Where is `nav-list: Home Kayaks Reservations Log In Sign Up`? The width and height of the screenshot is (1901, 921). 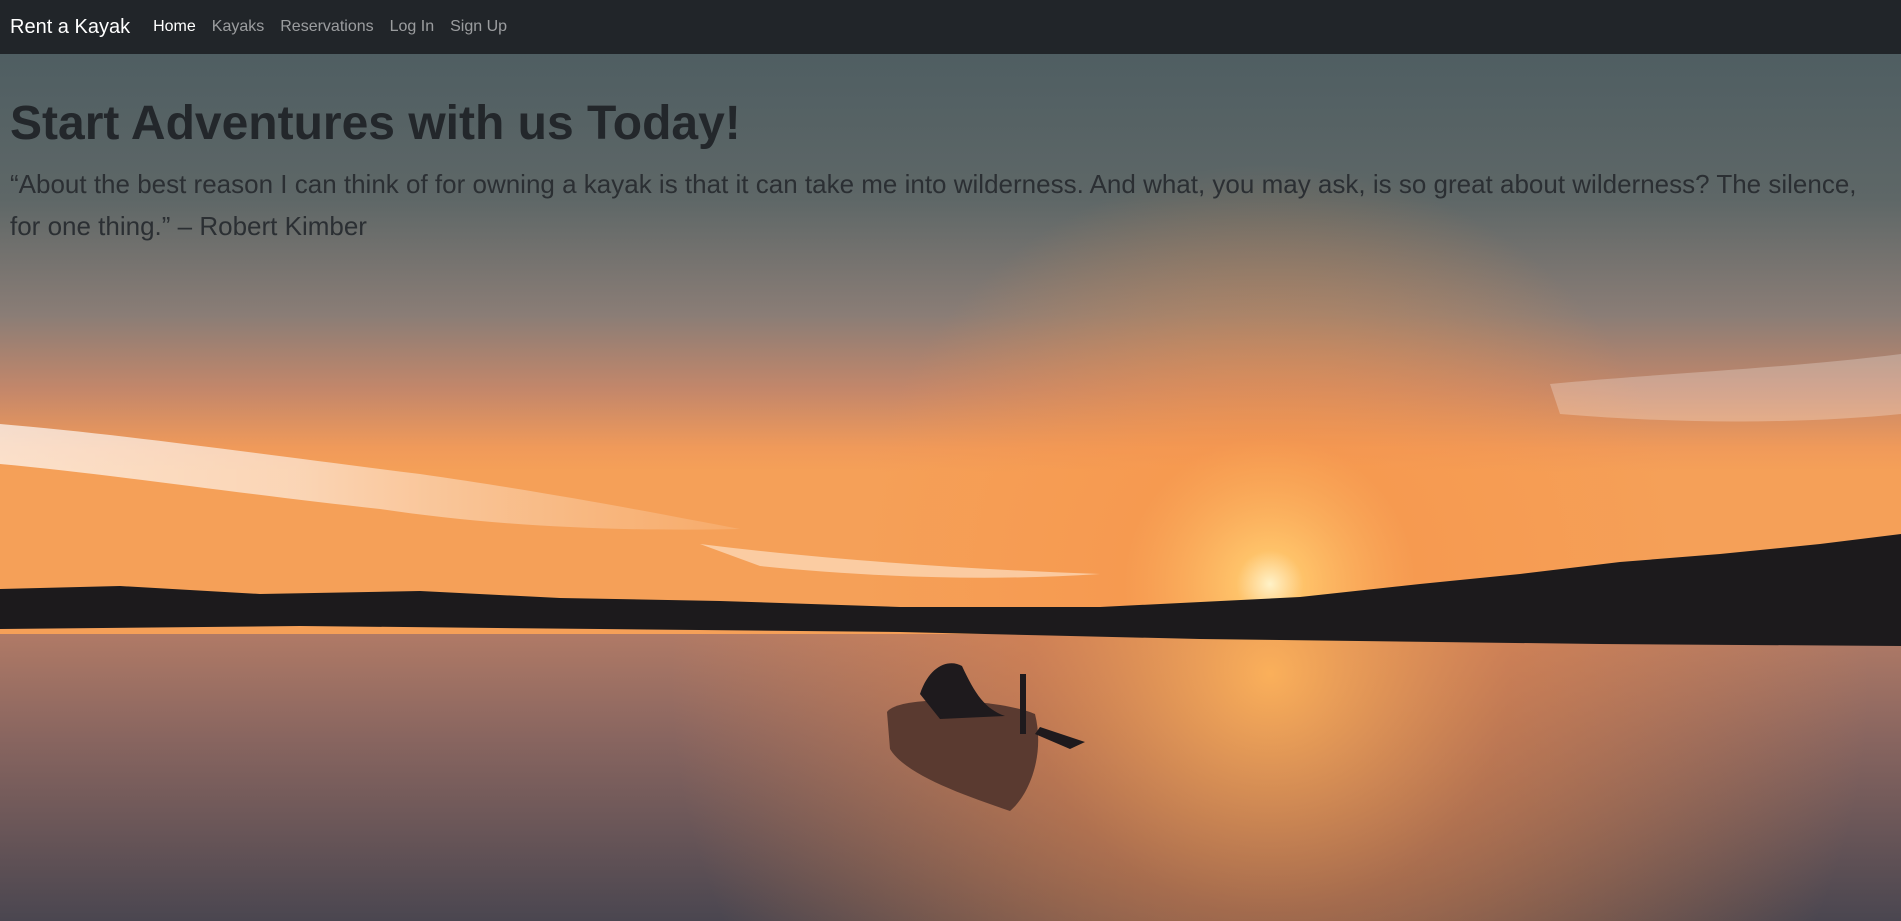 nav-list: Home Kayaks Reservations Log In Sign Up is located at coordinates (338, 27).